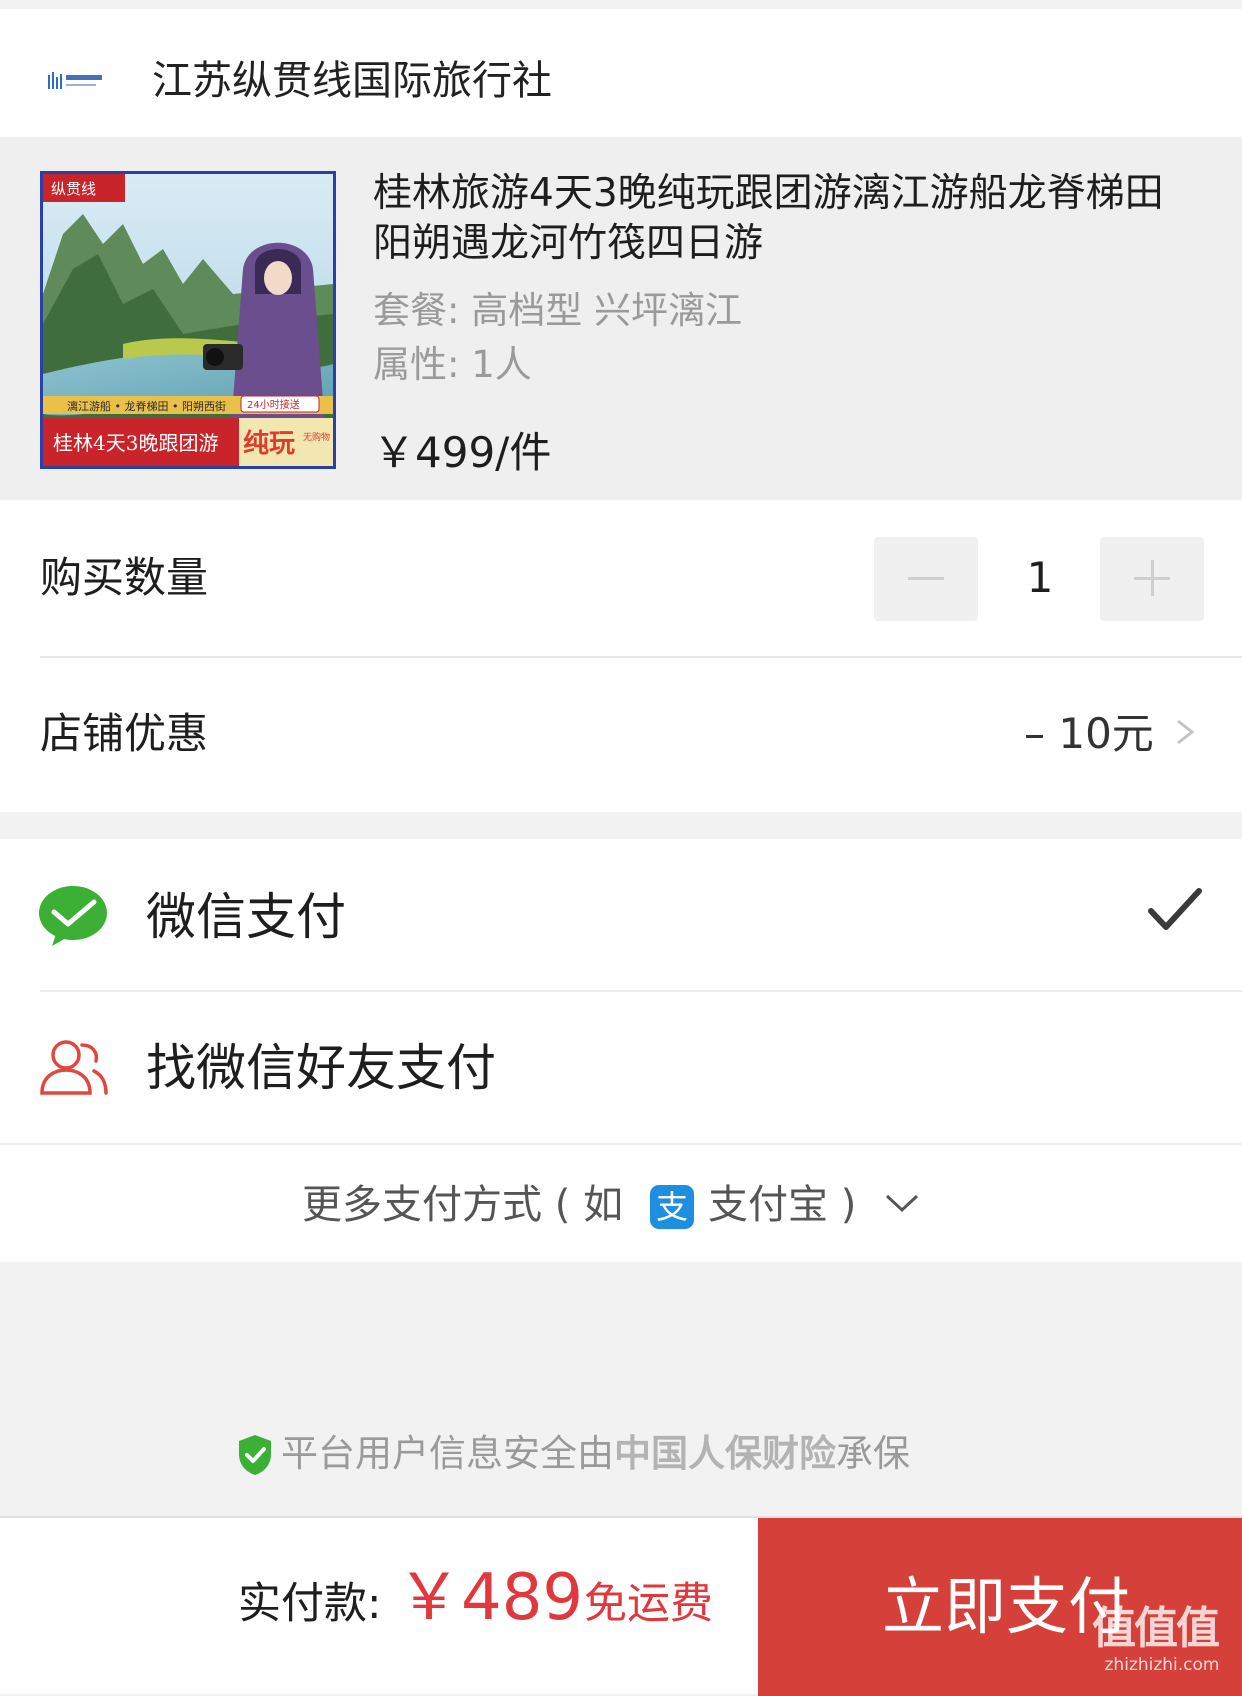  I want to click on quantity-decrement-button, so click(926, 579).